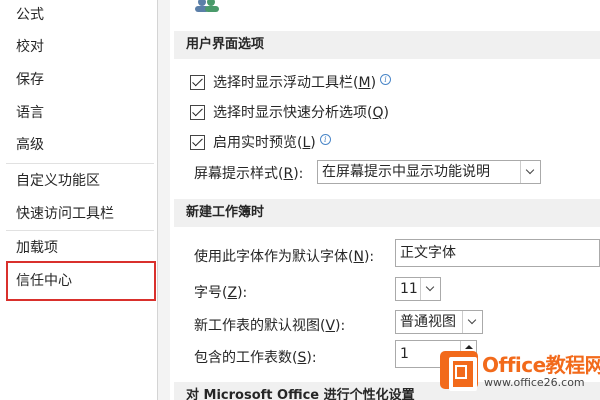 Image resolution: width=600 pixels, height=400 pixels. Describe the element at coordinates (428, 322) in the screenshot. I see `default-view-value: 普通视图` at that location.